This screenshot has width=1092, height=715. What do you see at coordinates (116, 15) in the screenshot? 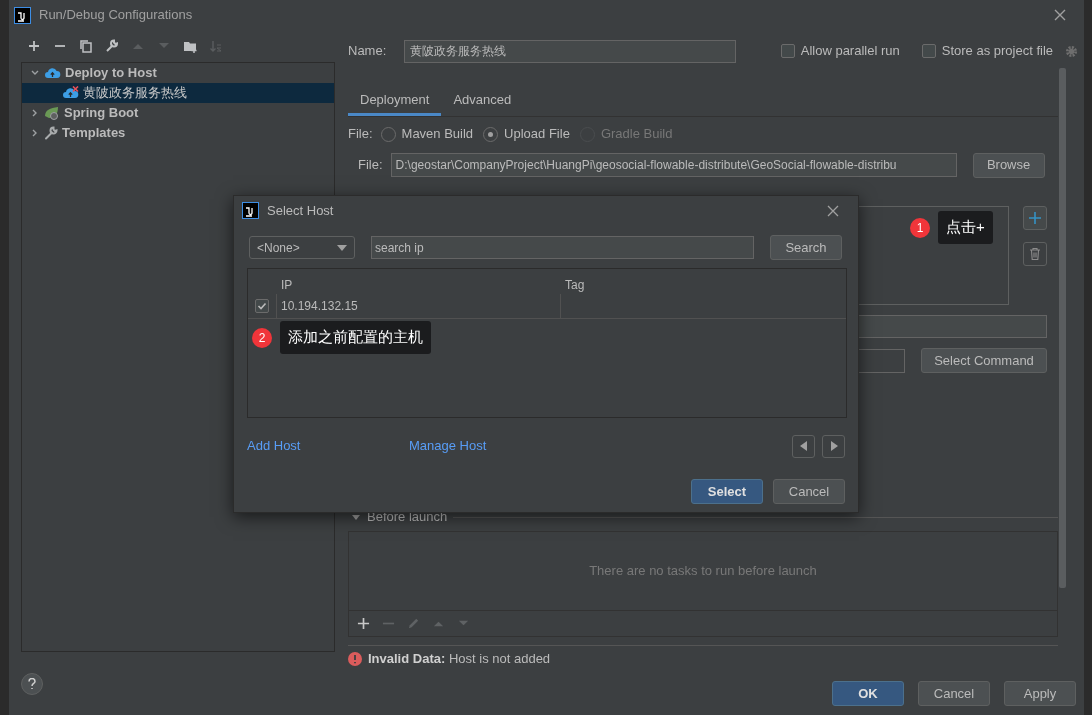
I see `window-title: Run/Debug Configurations` at bounding box center [116, 15].